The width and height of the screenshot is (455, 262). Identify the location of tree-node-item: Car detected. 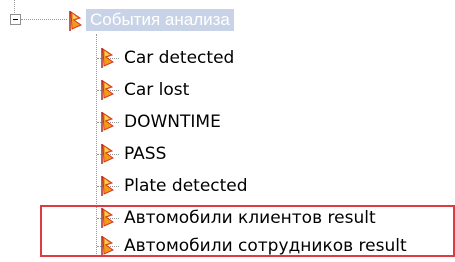
(227, 58).